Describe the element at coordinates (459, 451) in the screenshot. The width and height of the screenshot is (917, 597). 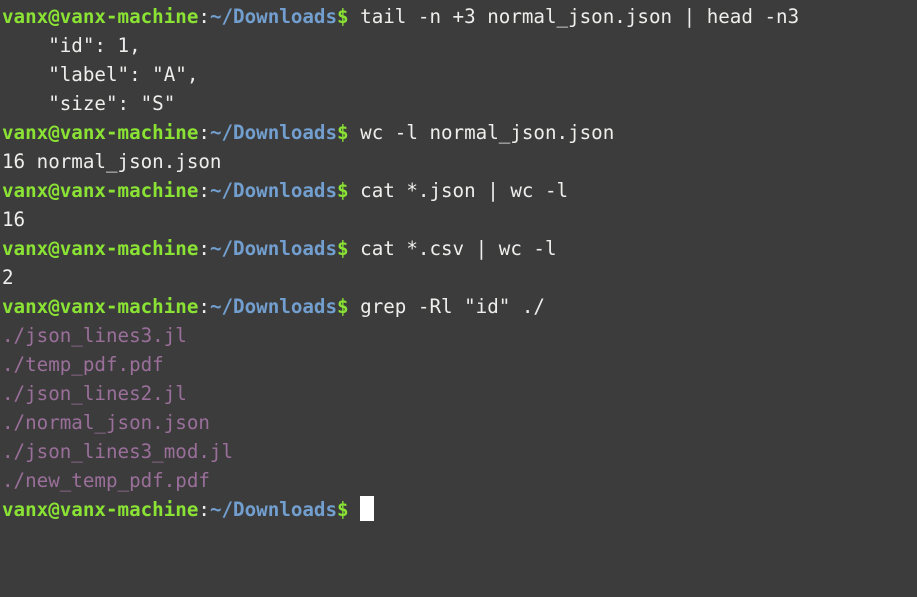
I see `grep-result-path: ./json_lines3_mod.jl` at that location.